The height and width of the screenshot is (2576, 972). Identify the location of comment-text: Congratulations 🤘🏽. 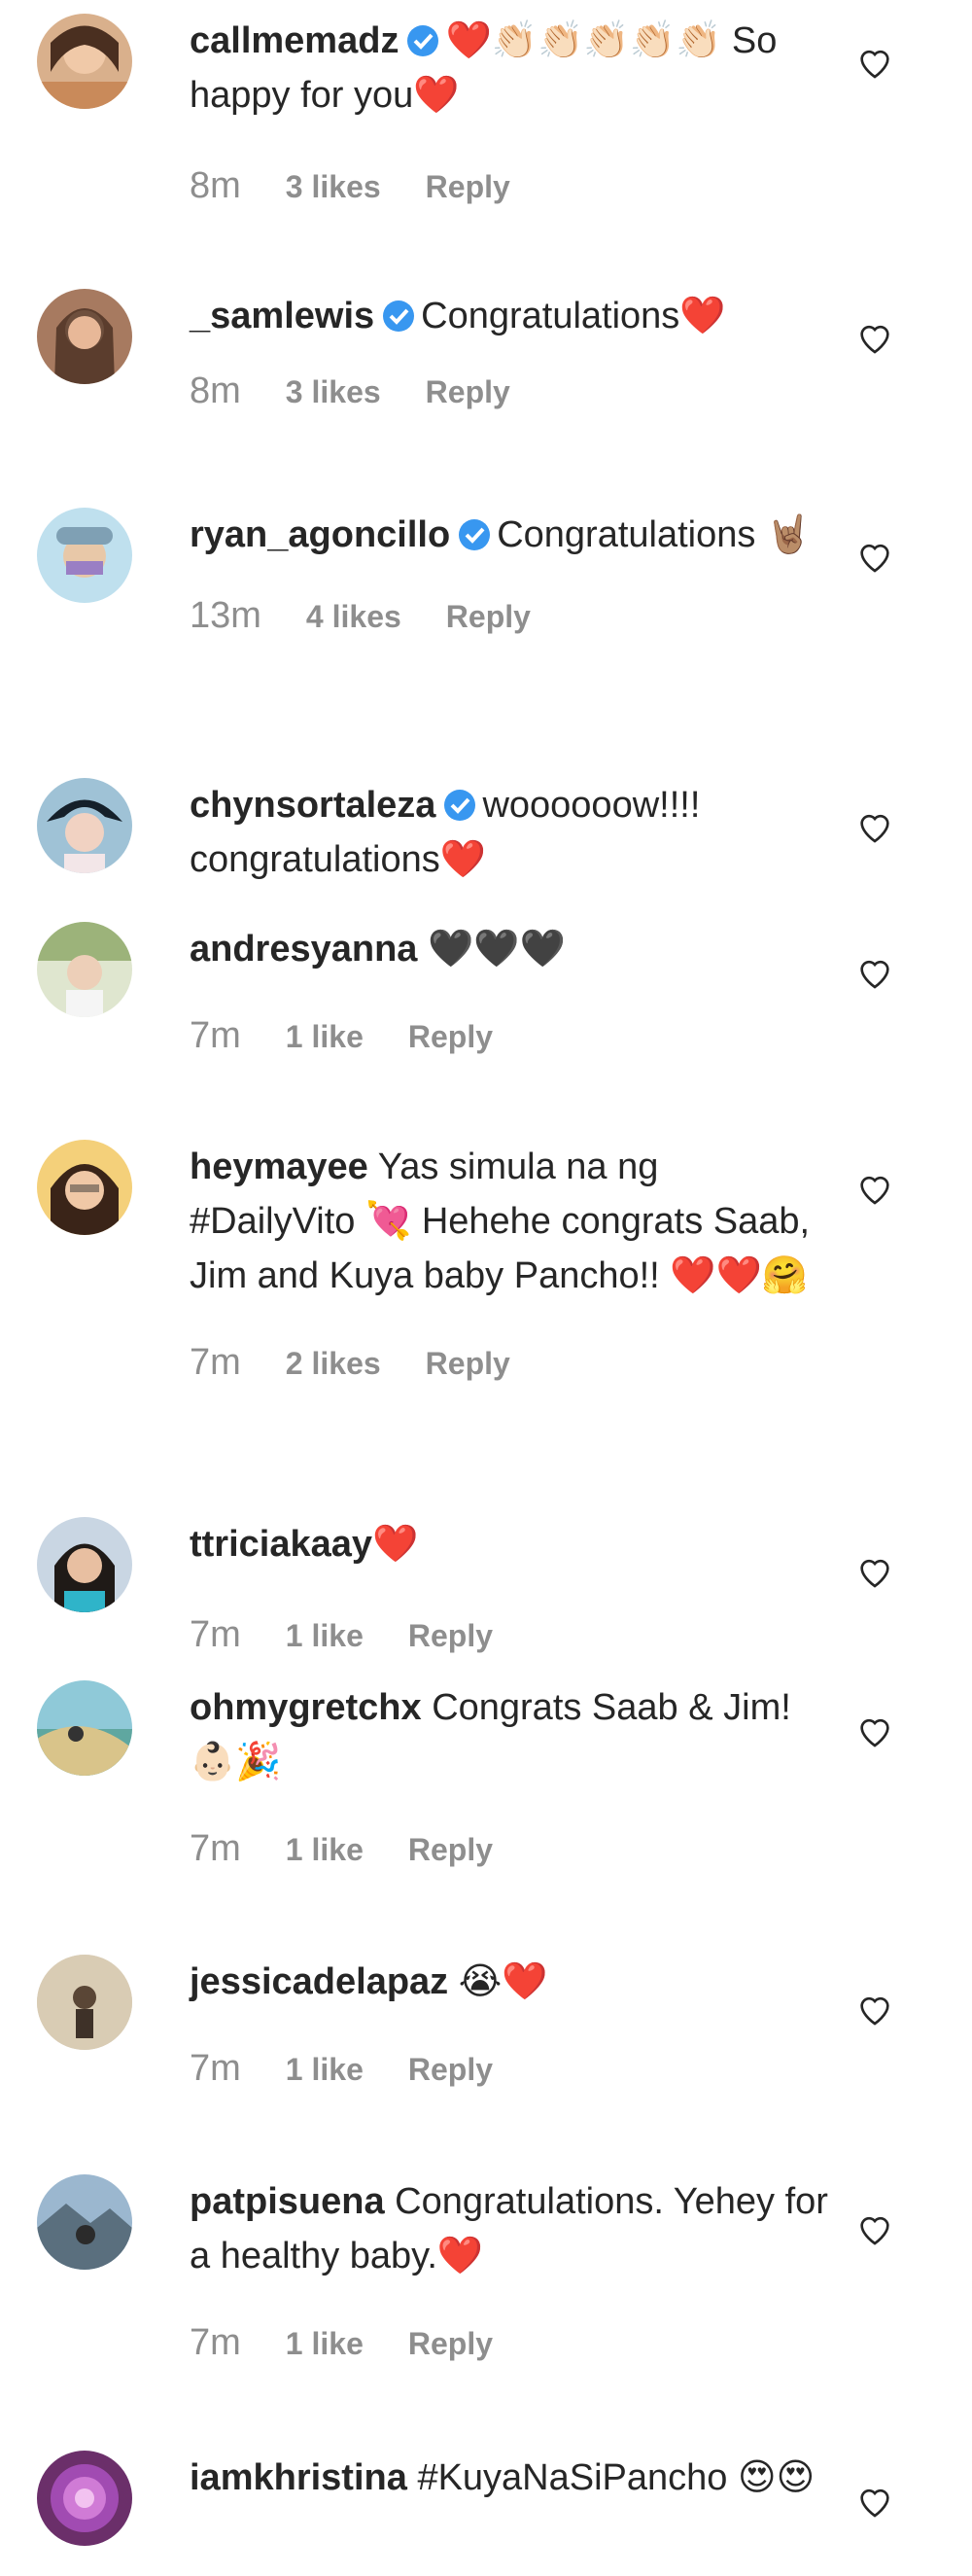
(655, 534).